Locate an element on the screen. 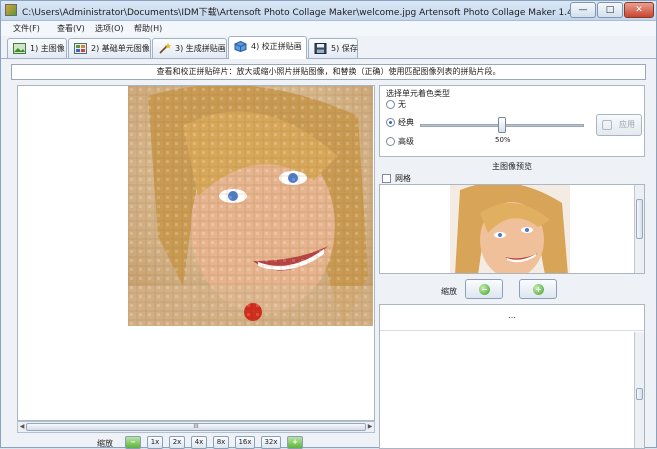 The image size is (657, 449). cell-color-type-group: 选择单元着色类型 无 经典 高级 50% 应用 is located at coordinates (512, 121).